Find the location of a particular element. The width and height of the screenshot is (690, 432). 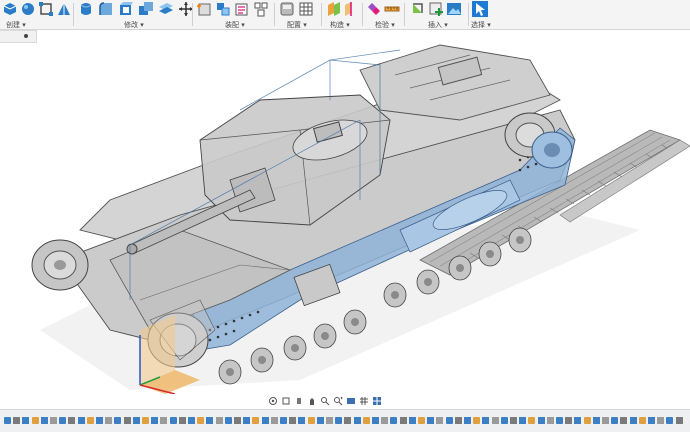

table-icon is located at coordinates (306, 9).